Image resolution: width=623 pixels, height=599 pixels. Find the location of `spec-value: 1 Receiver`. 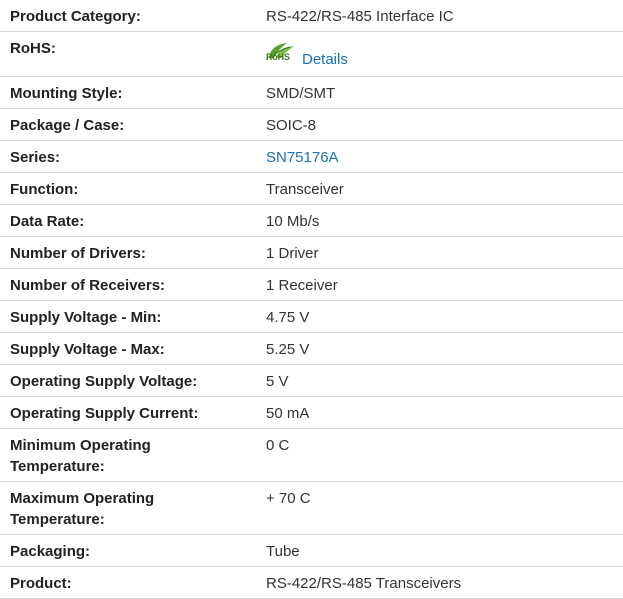

spec-value: 1 Receiver is located at coordinates (437, 284).